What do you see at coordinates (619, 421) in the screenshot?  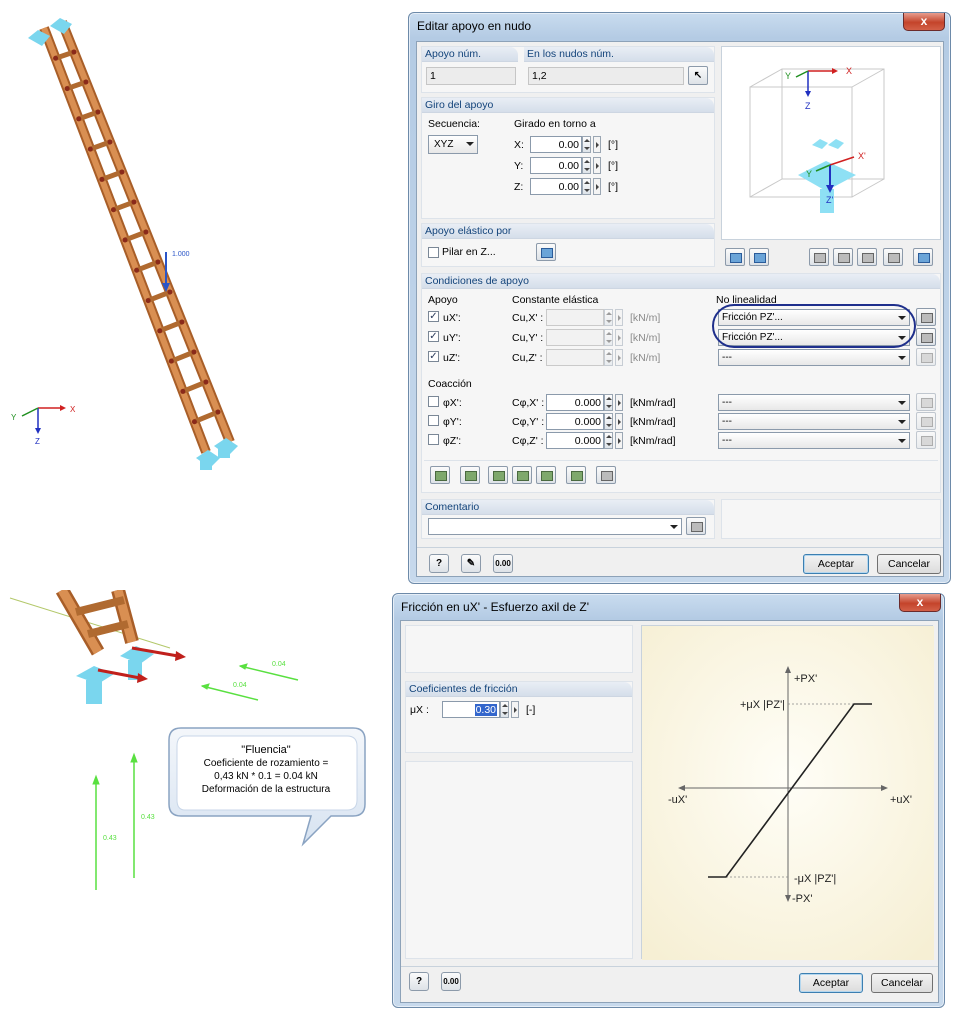 I see `phiy-const-menu` at bounding box center [619, 421].